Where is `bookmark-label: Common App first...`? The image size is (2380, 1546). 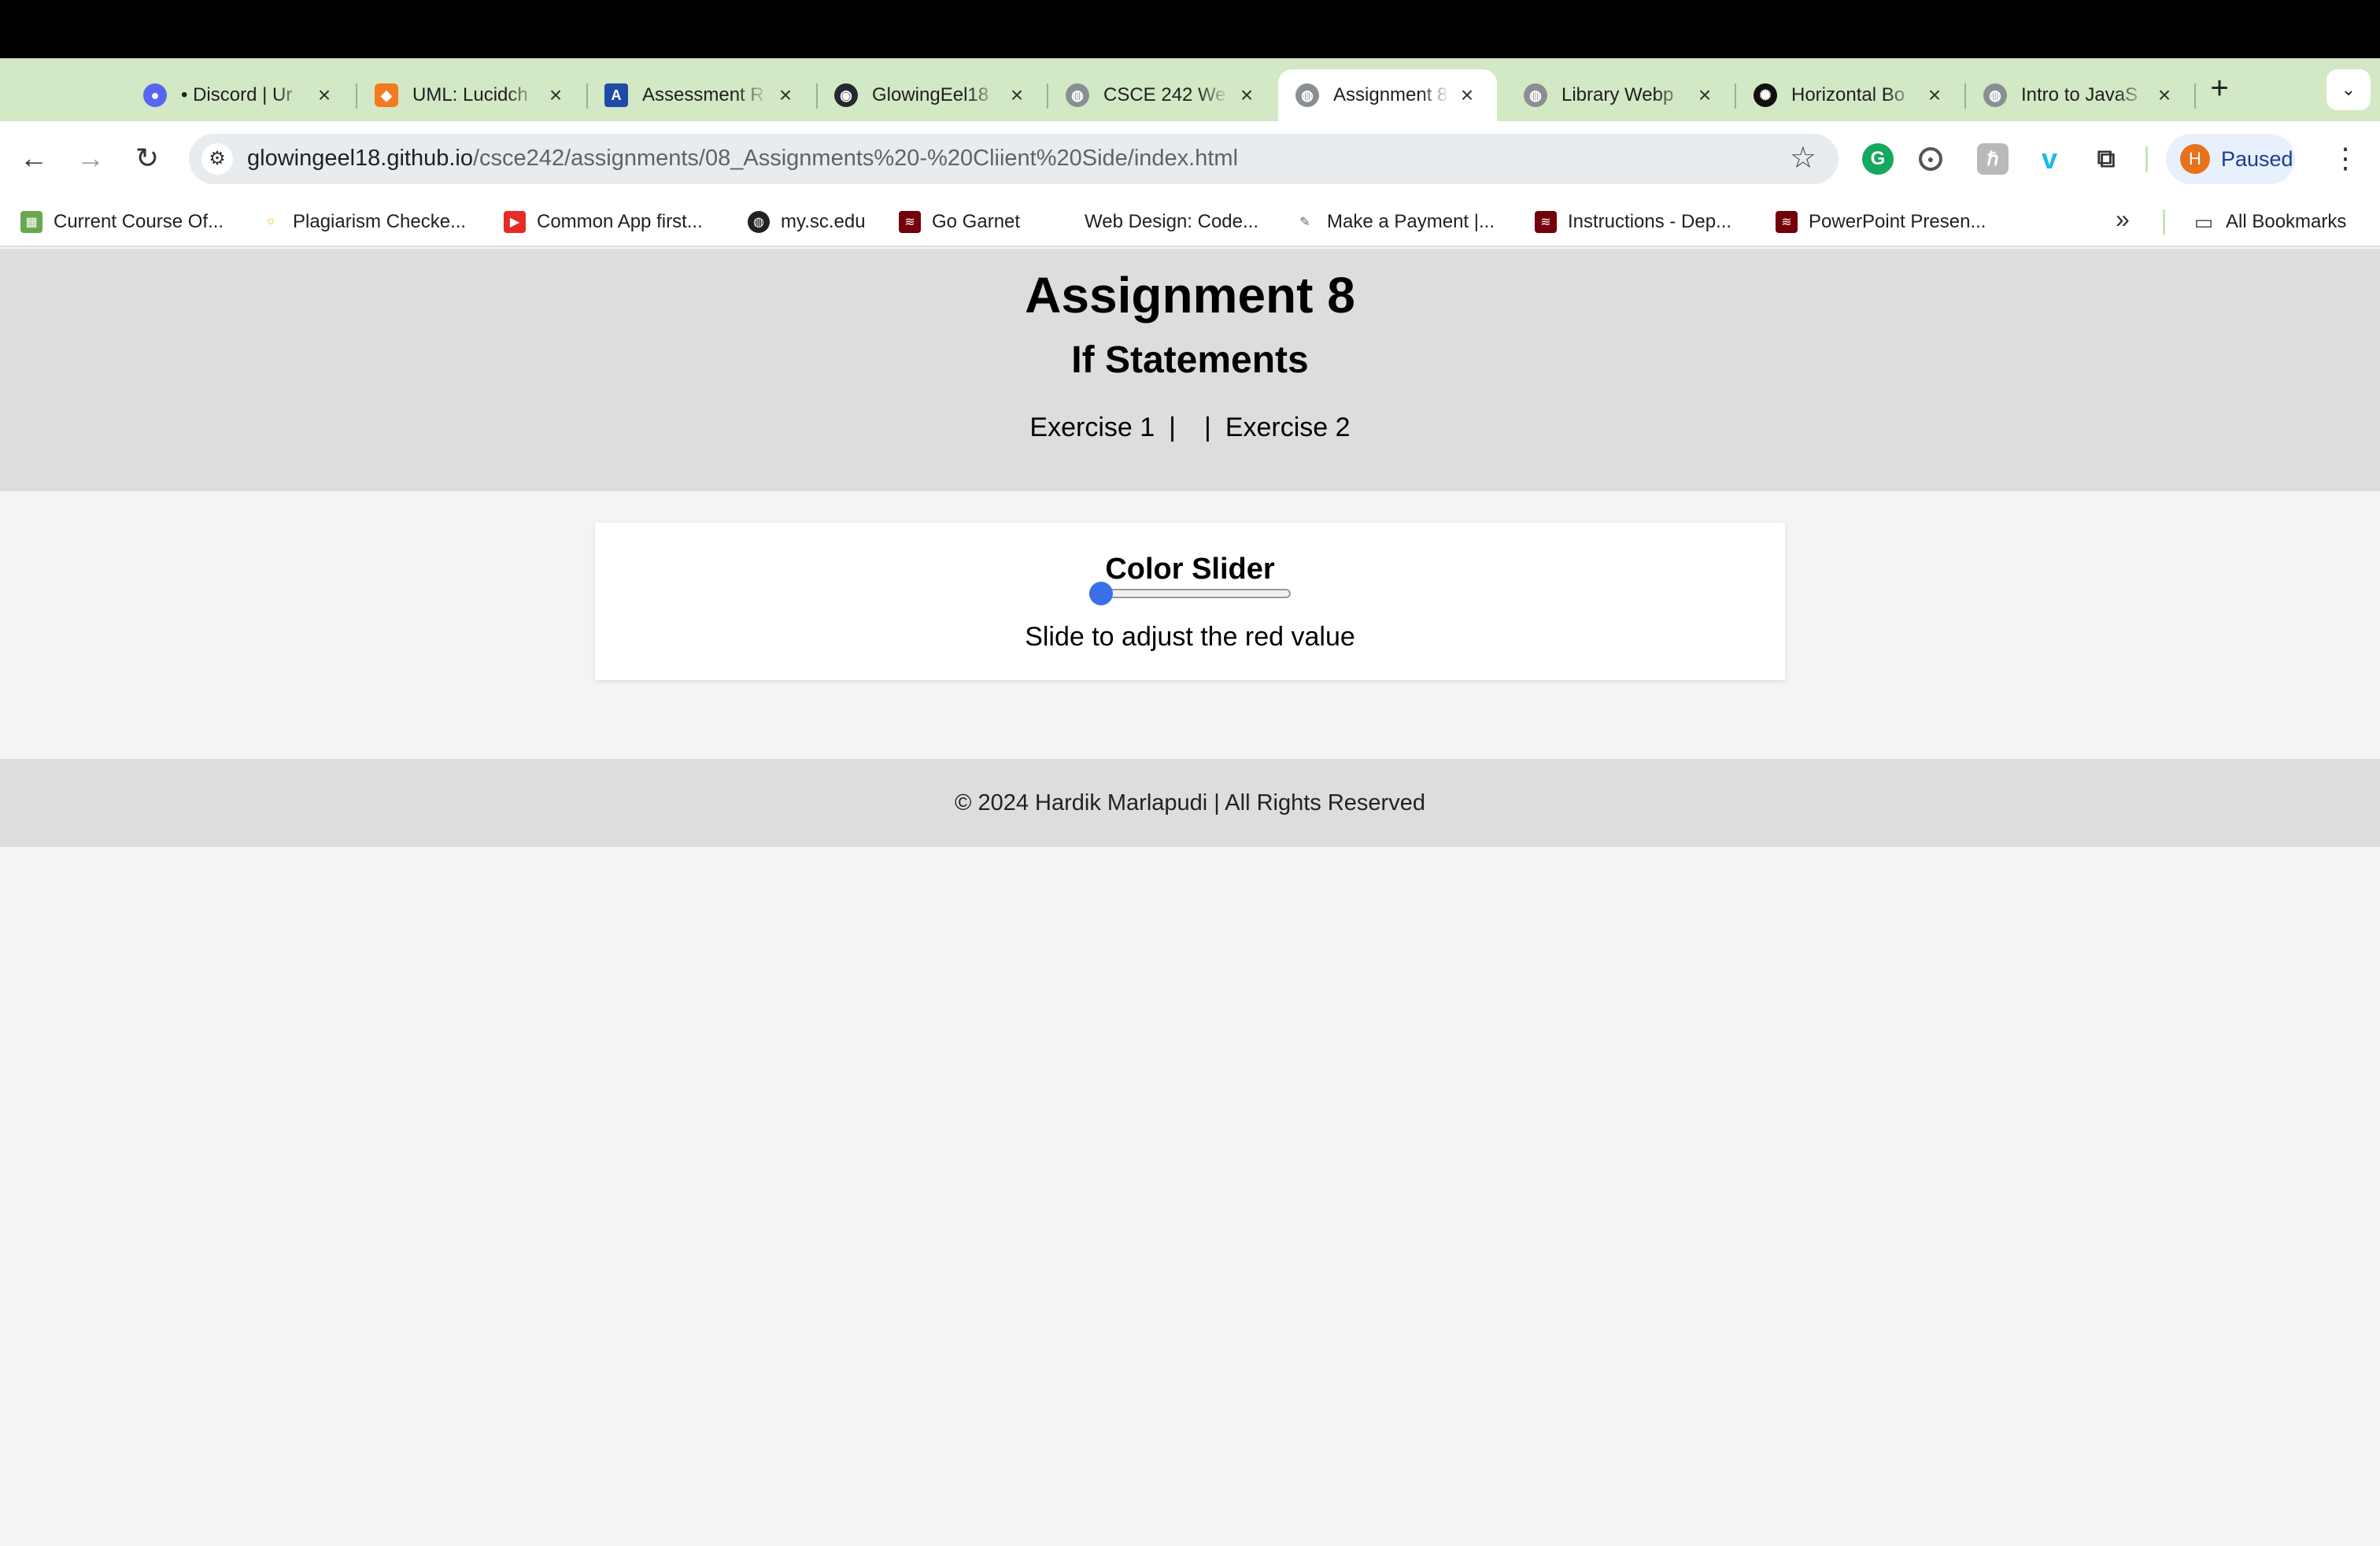
bookmark-label: Common App first... is located at coordinates (620, 221).